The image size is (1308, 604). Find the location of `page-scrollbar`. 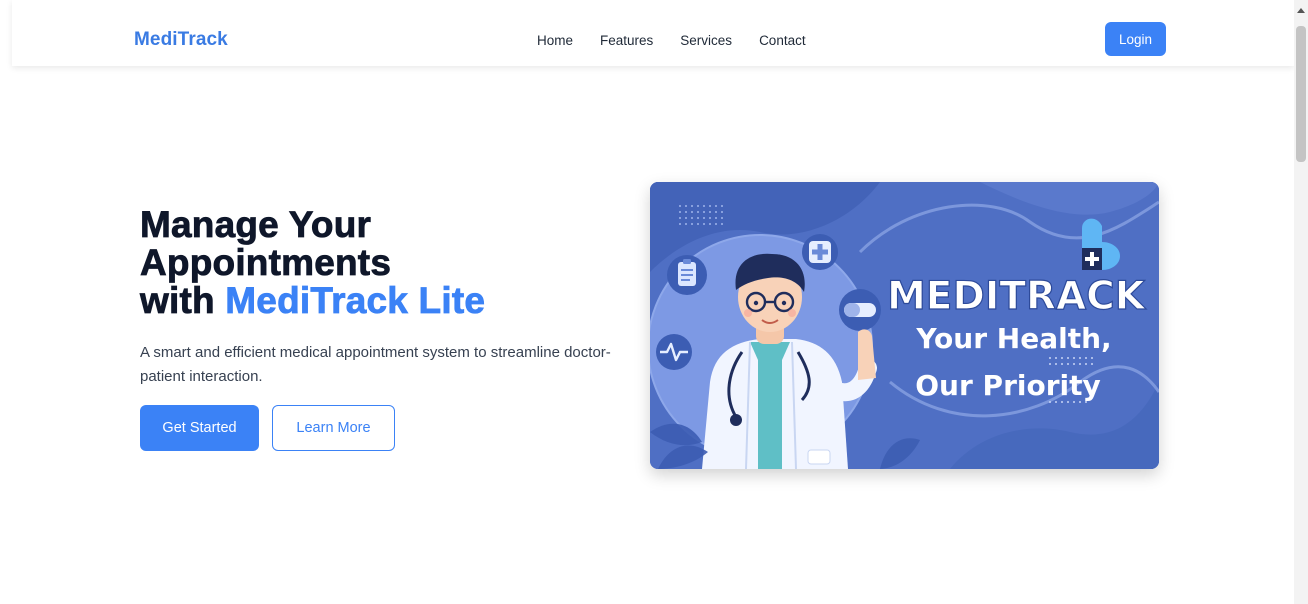

page-scrollbar is located at coordinates (1301, 302).